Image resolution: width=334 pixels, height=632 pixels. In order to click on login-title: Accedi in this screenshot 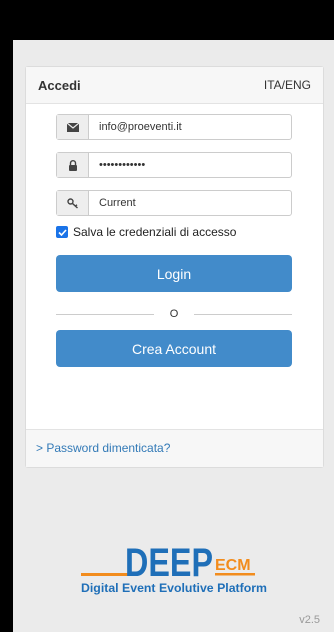, I will do `click(59, 85)`.